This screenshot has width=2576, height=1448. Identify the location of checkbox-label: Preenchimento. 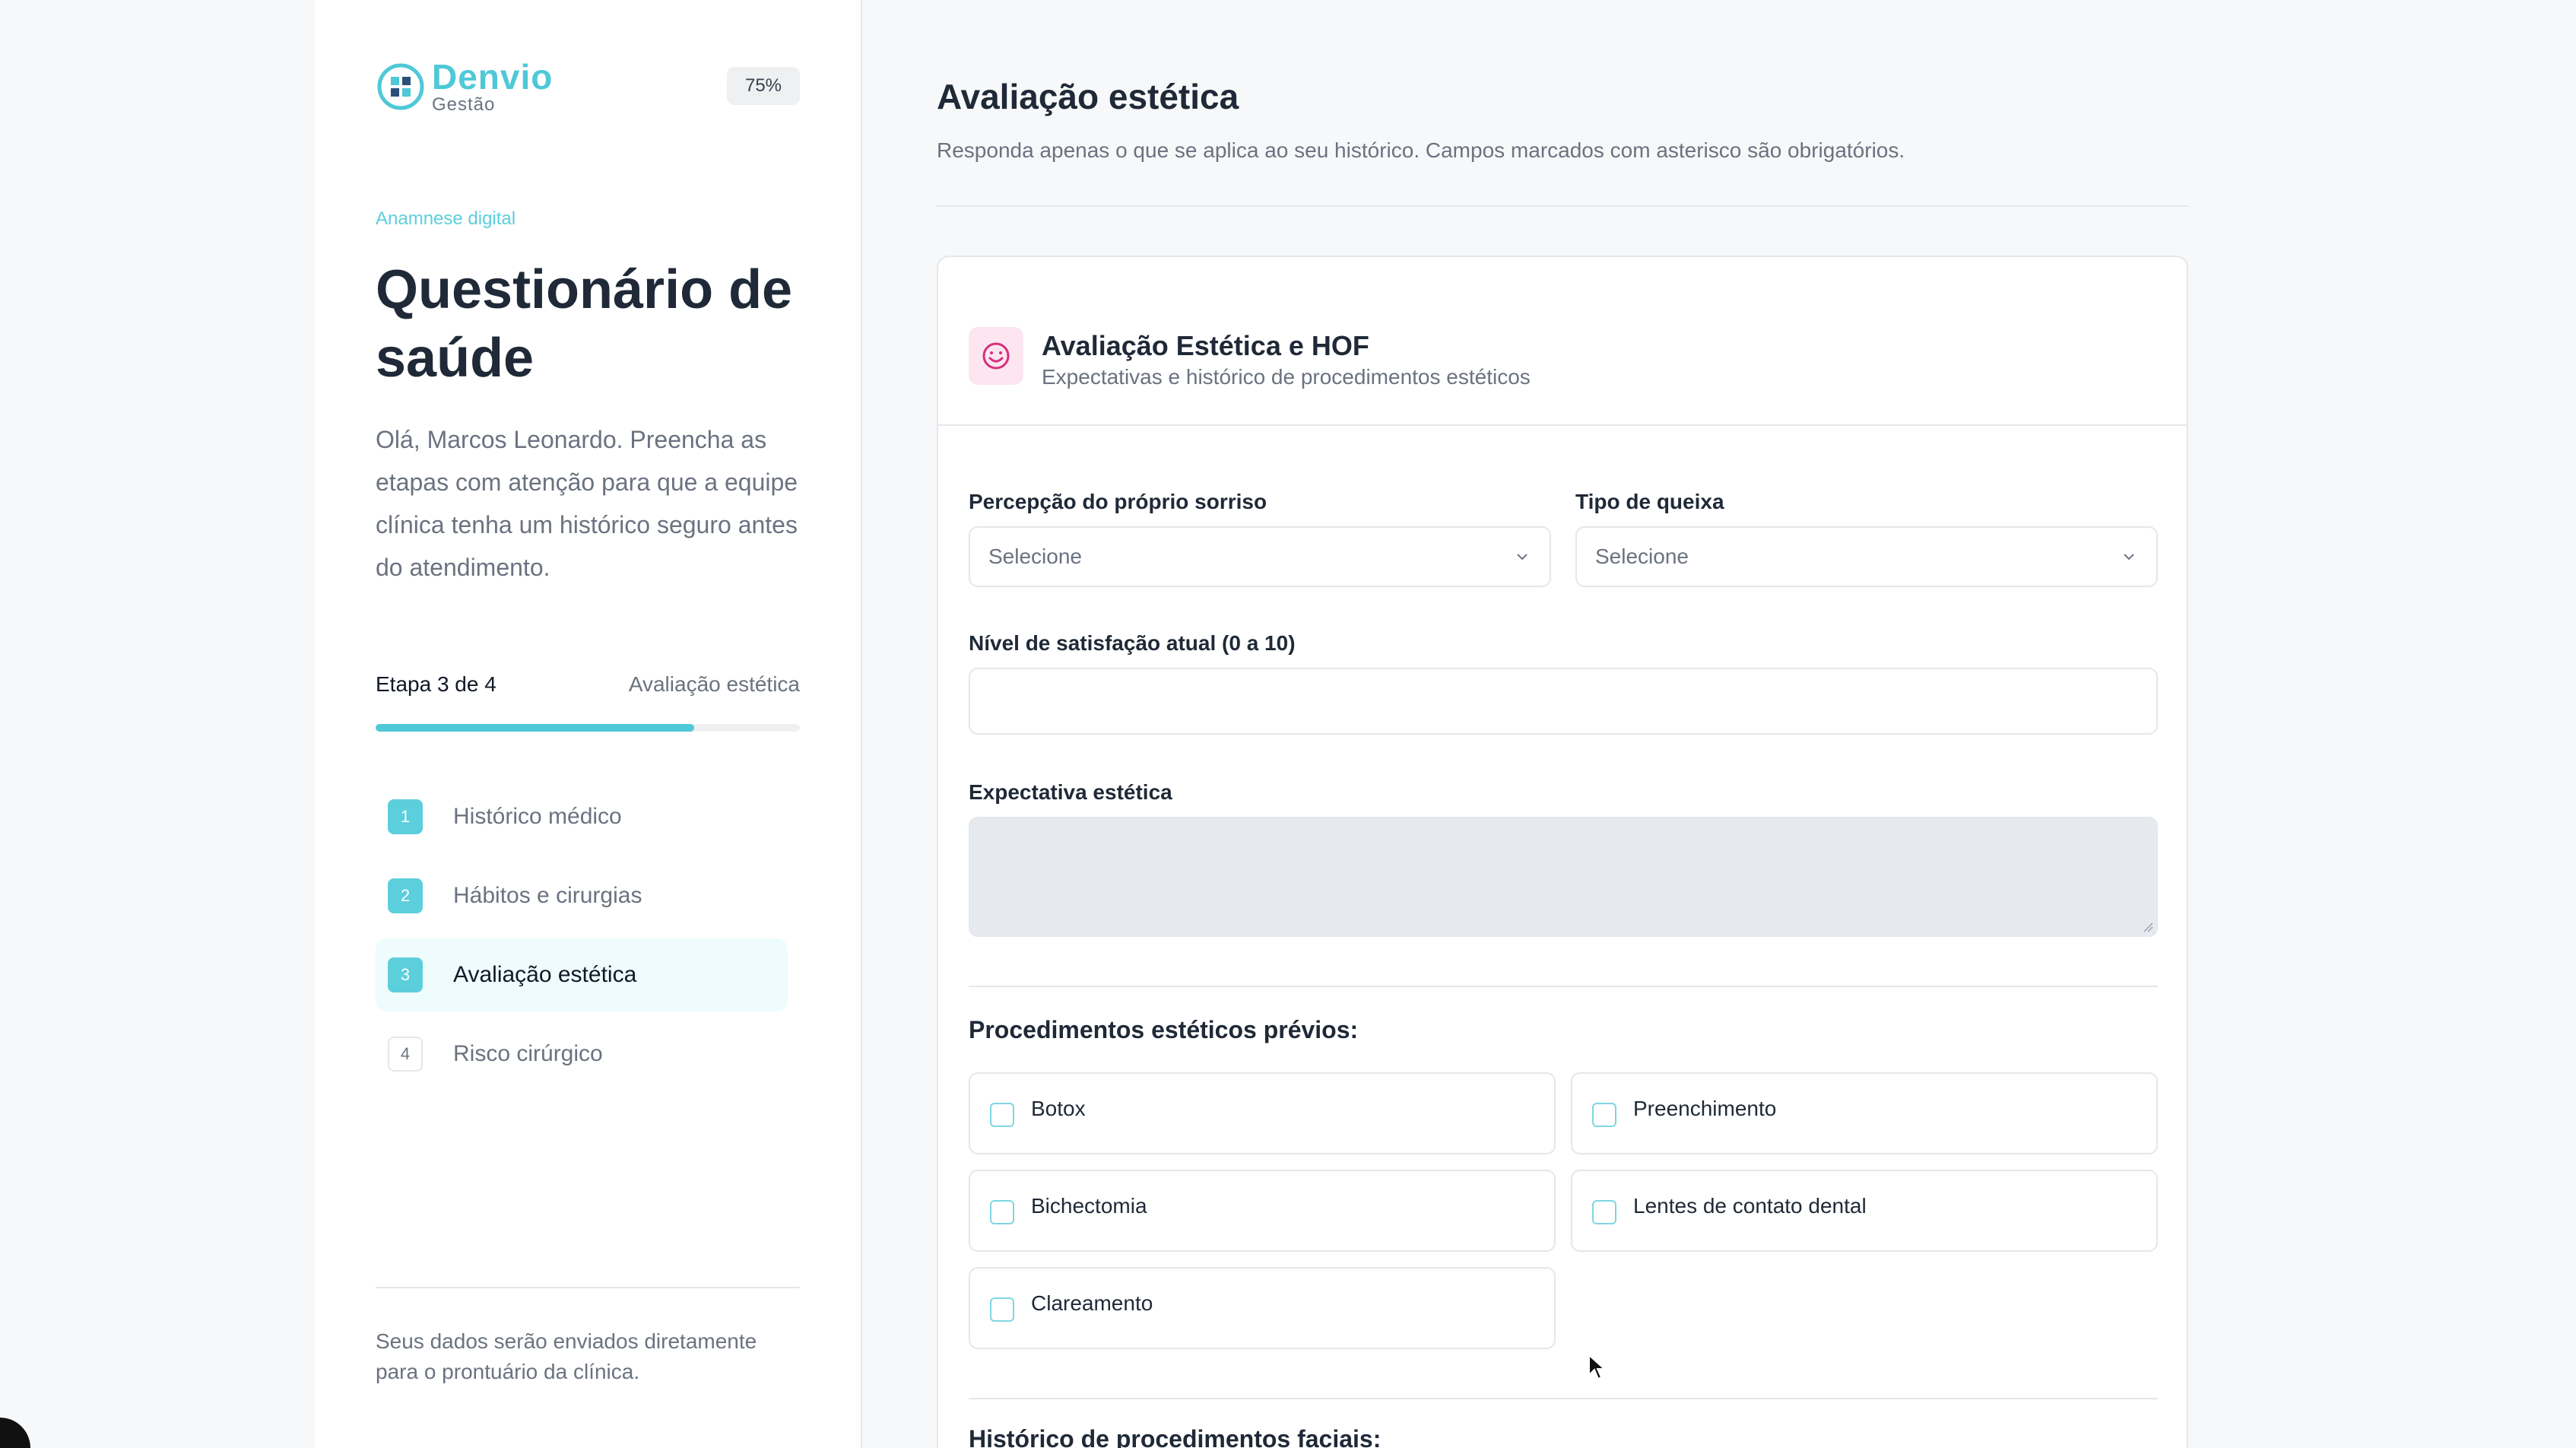
(1705, 1108).